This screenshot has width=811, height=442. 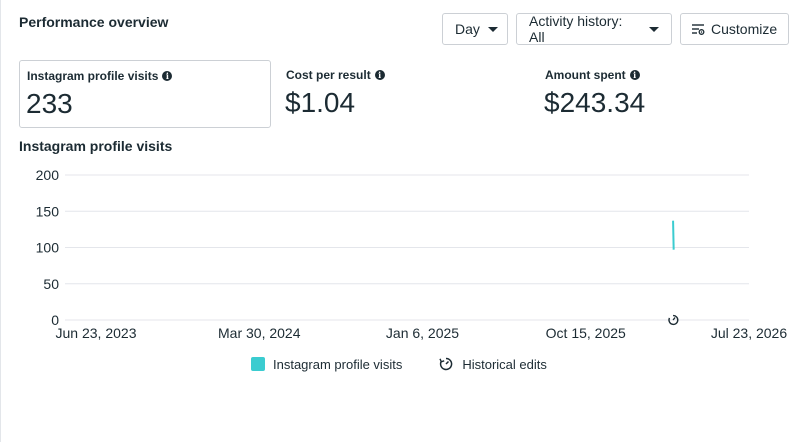 What do you see at coordinates (404, 94) in the screenshot?
I see `metric-card-cost-per-result: Cost per result i $1.04` at bounding box center [404, 94].